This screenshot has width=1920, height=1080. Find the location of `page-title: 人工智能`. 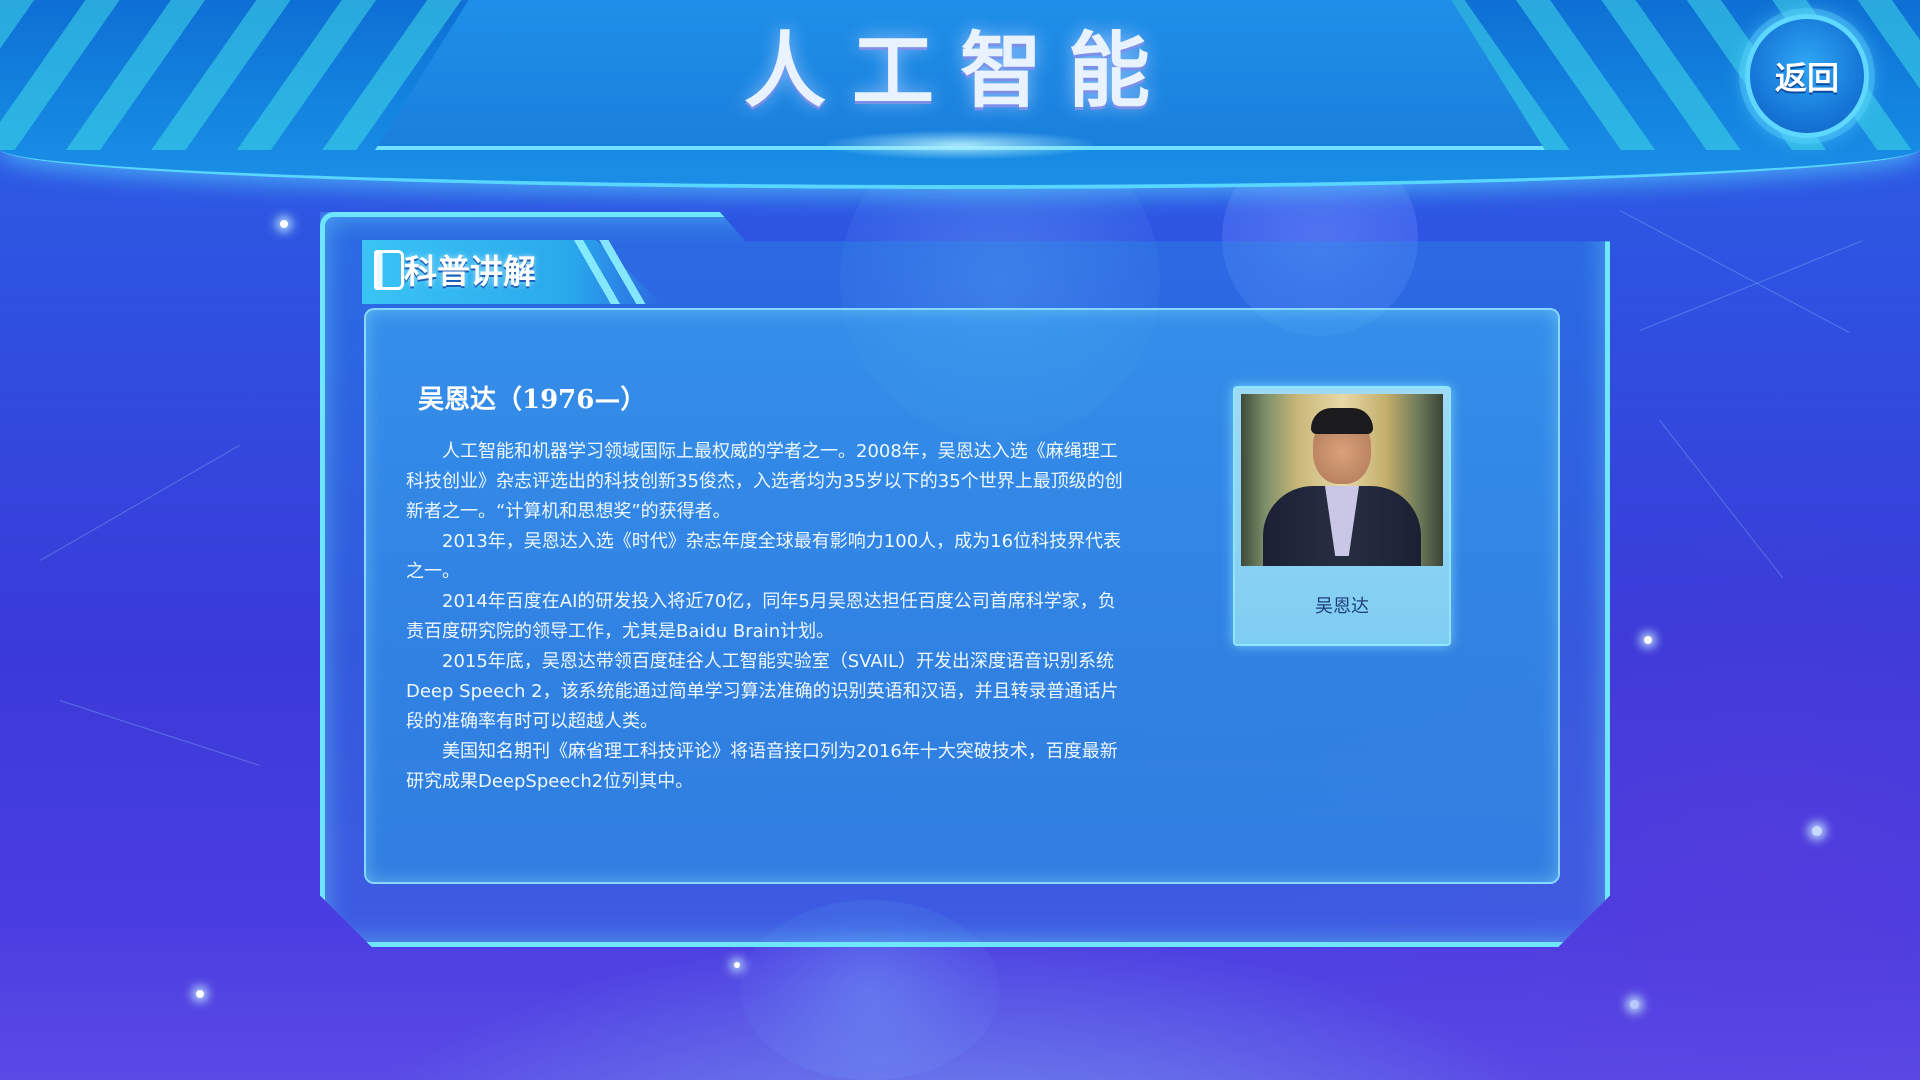

page-title: 人工智能 is located at coordinates (959, 71).